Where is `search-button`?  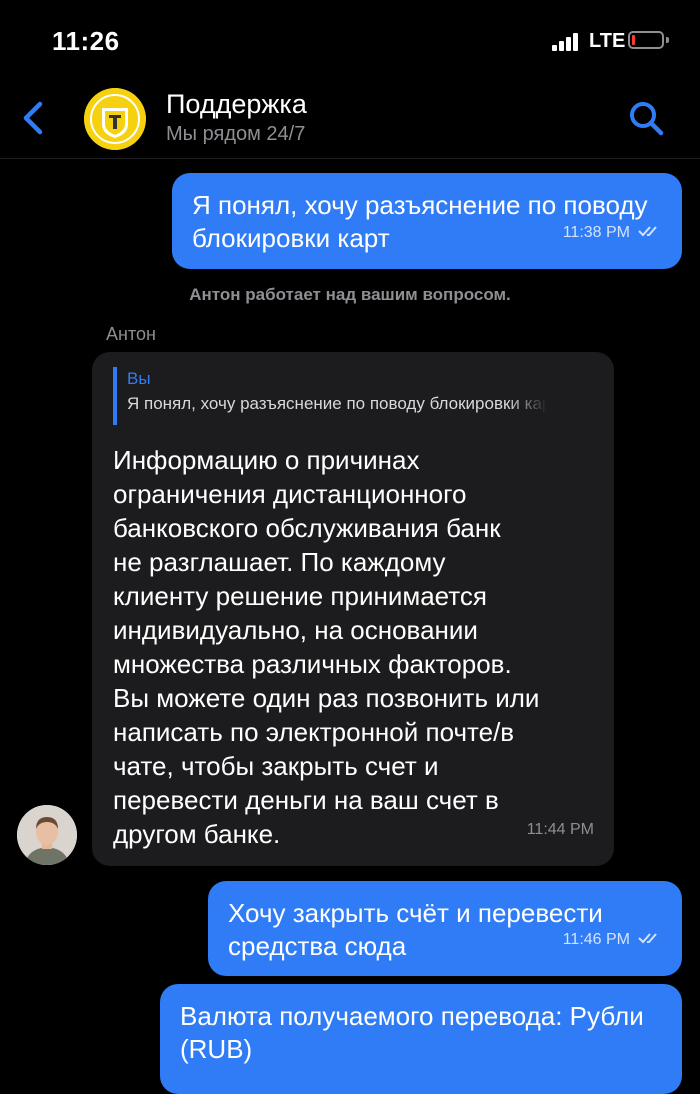 search-button is located at coordinates (646, 118).